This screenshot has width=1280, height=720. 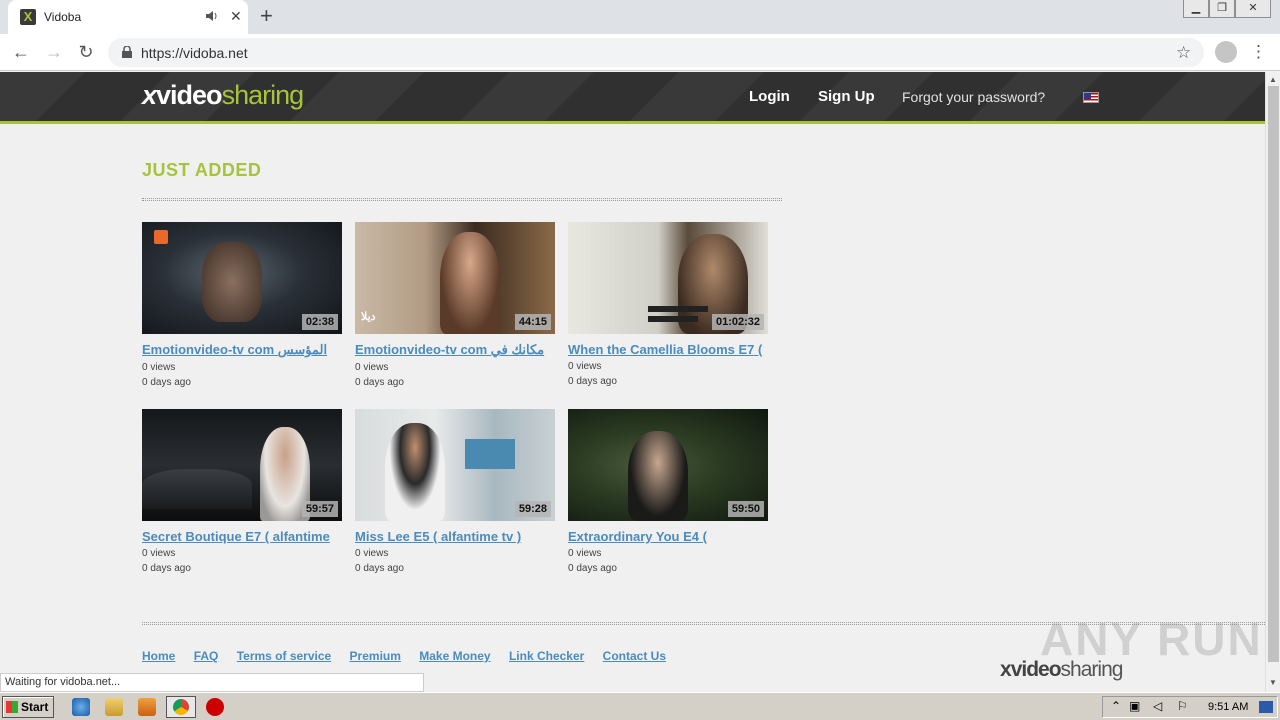 What do you see at coordinates (546, 656) in the screenshot?
I see `footer-link-link-checker: Link Checker` at bounding box center [546, 656].